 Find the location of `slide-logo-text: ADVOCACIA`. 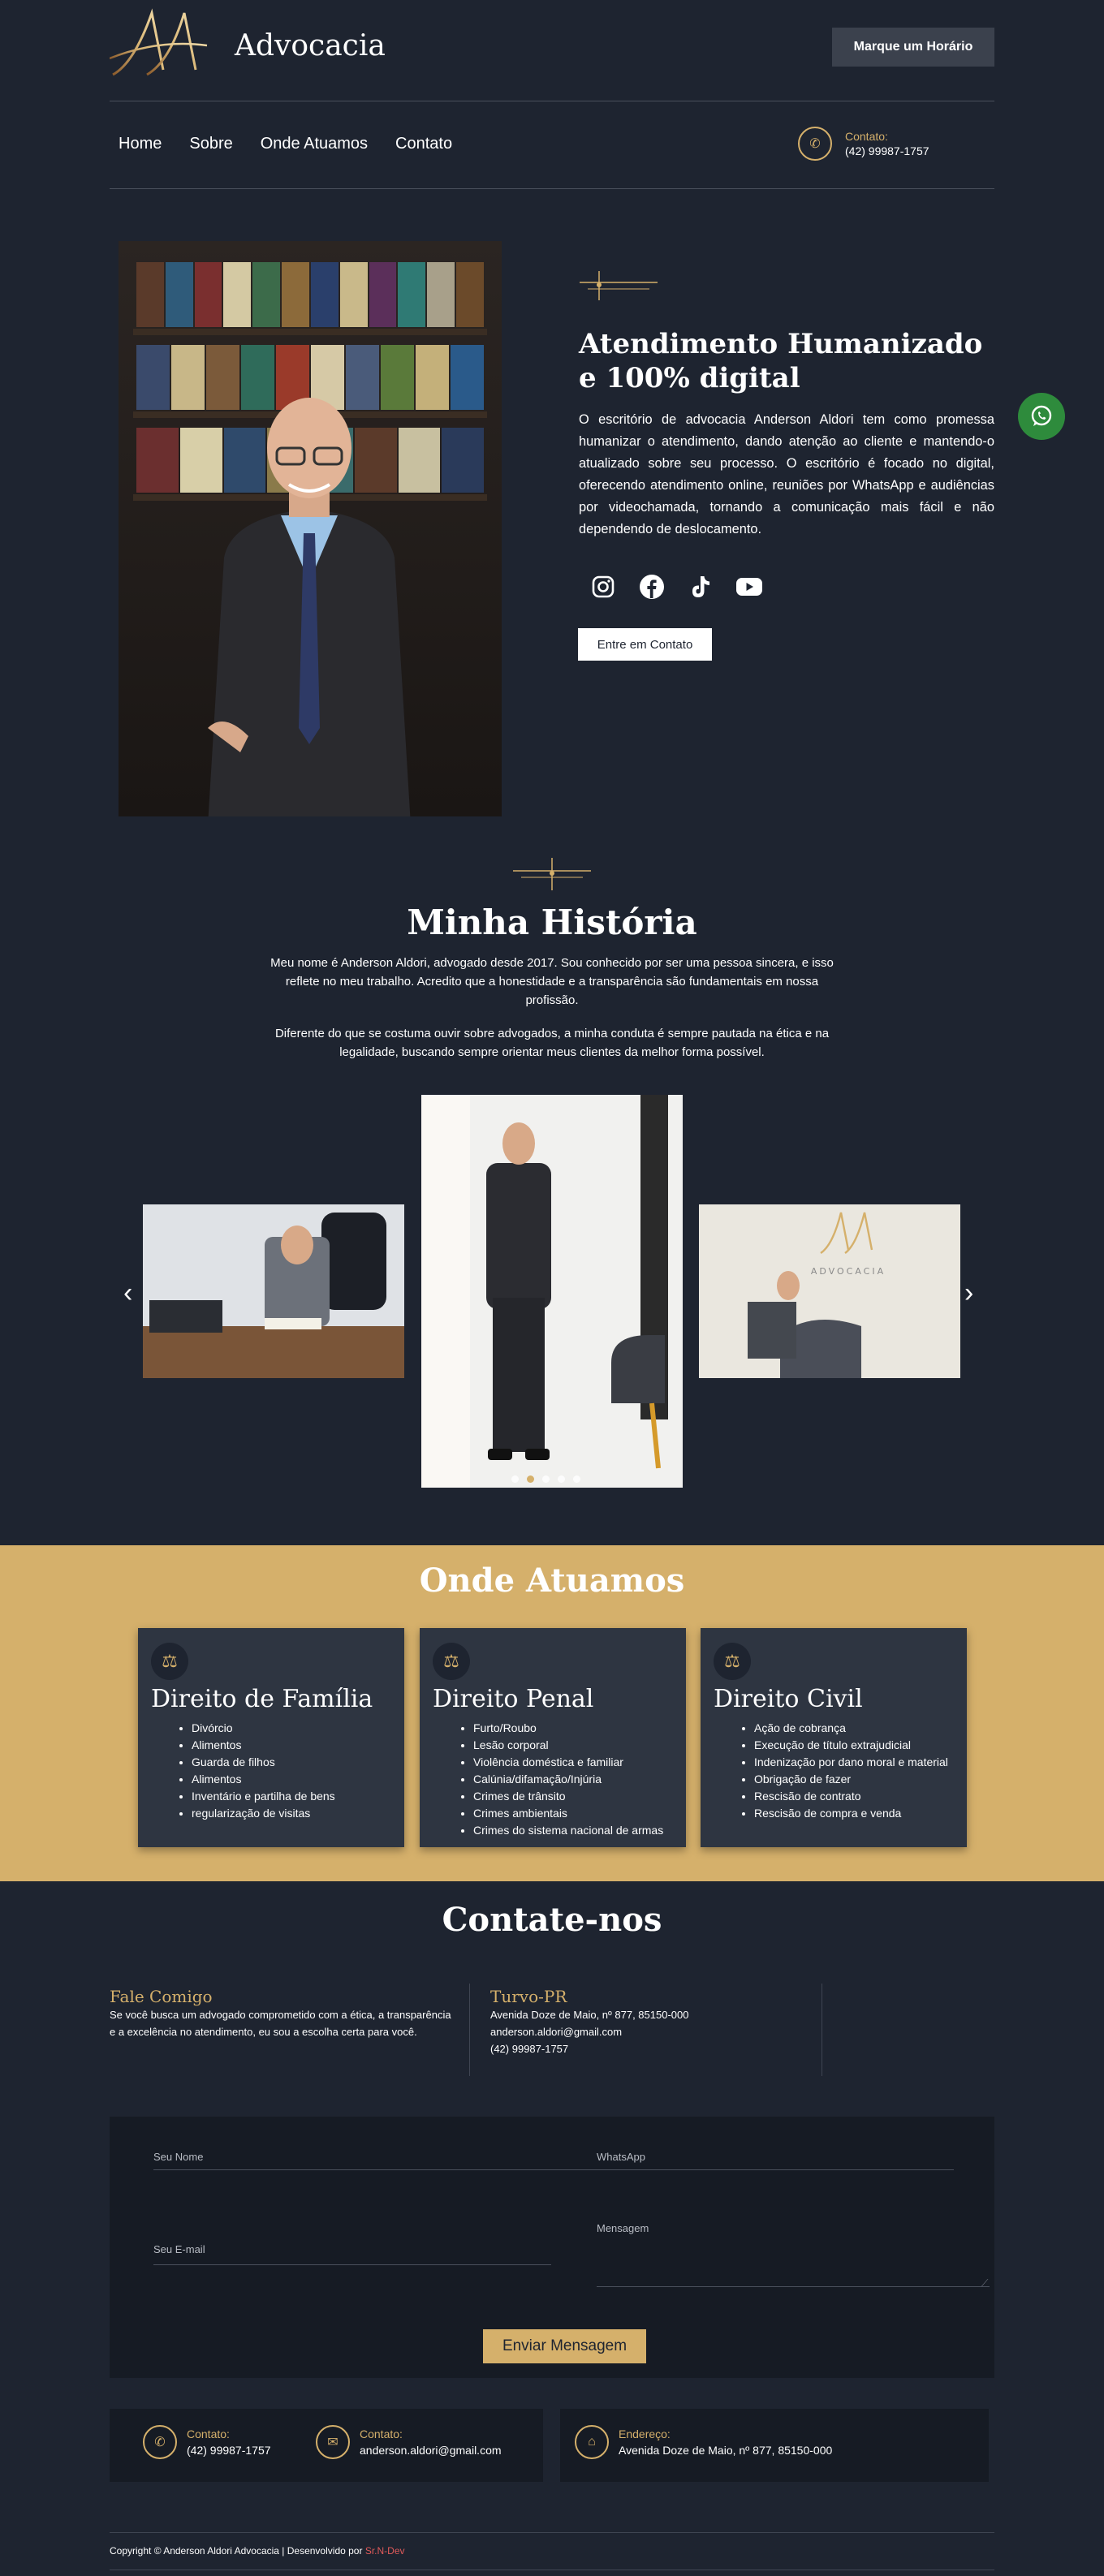

slide-logo-text: ADVOCACIA is located at coordinates (848, 1271).